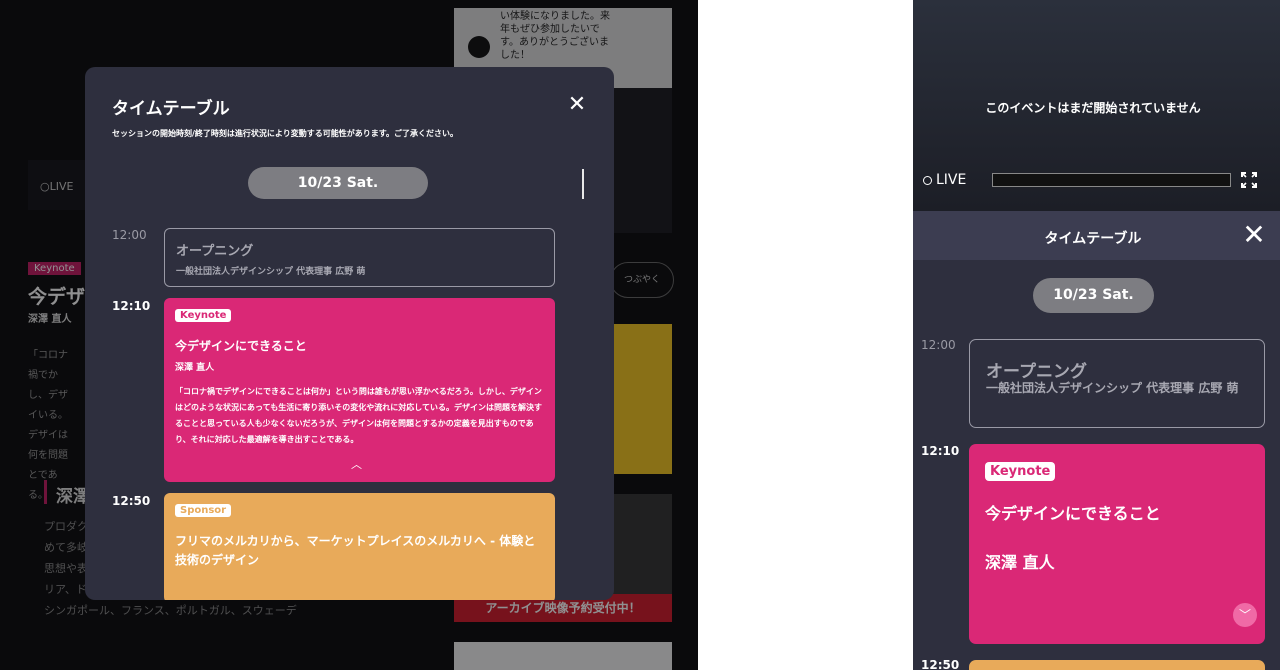  Describe the element at coordinates (1117, 665) in the screenshot. I see `session-card-sponsor` at that location.